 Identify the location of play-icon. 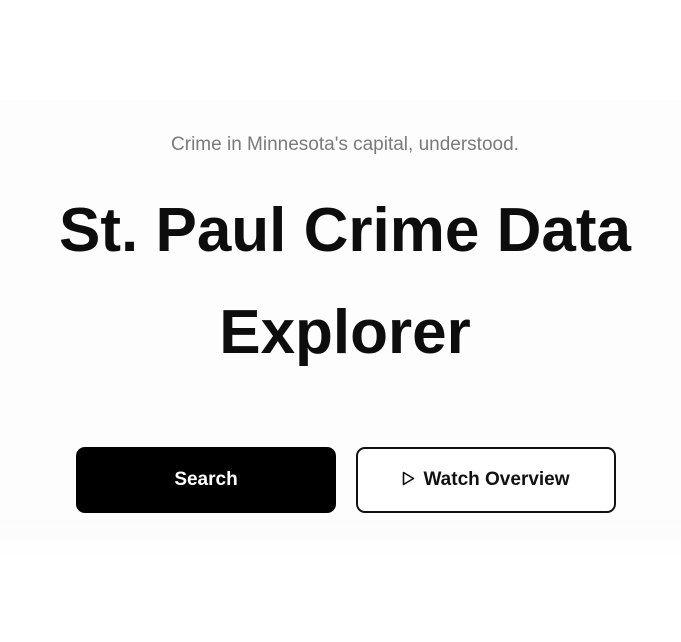
(408, 478).